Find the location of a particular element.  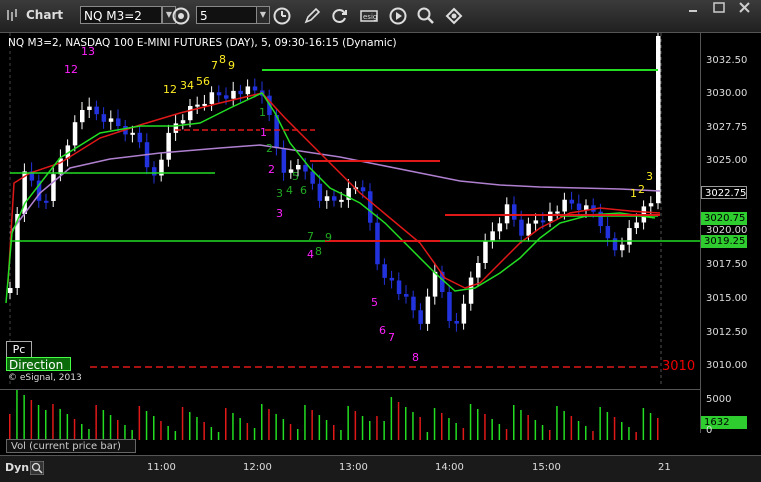

chart-toolbar: Chart NQ M3=2 ▼ 5 ▼ esig is located at coordinates (380, 16).